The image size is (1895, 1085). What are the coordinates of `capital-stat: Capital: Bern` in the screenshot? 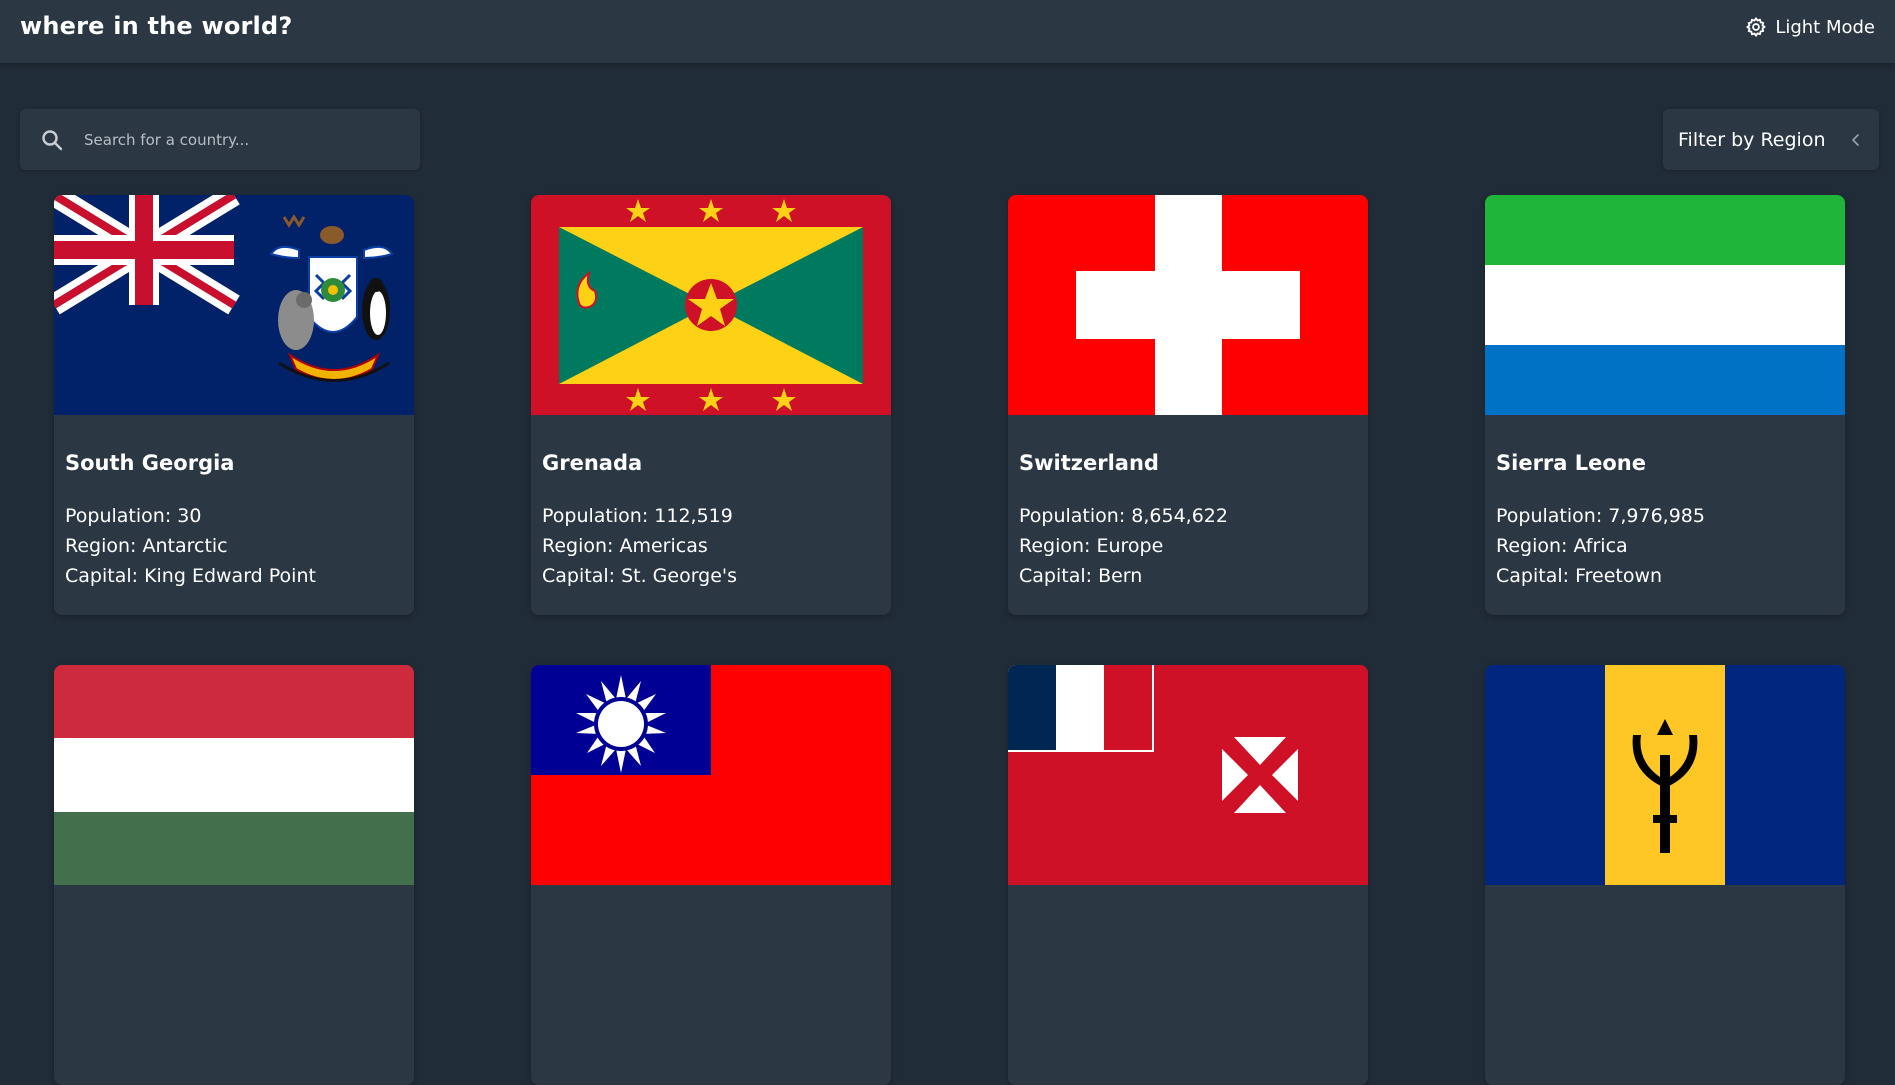 It's located at (1081, 576).